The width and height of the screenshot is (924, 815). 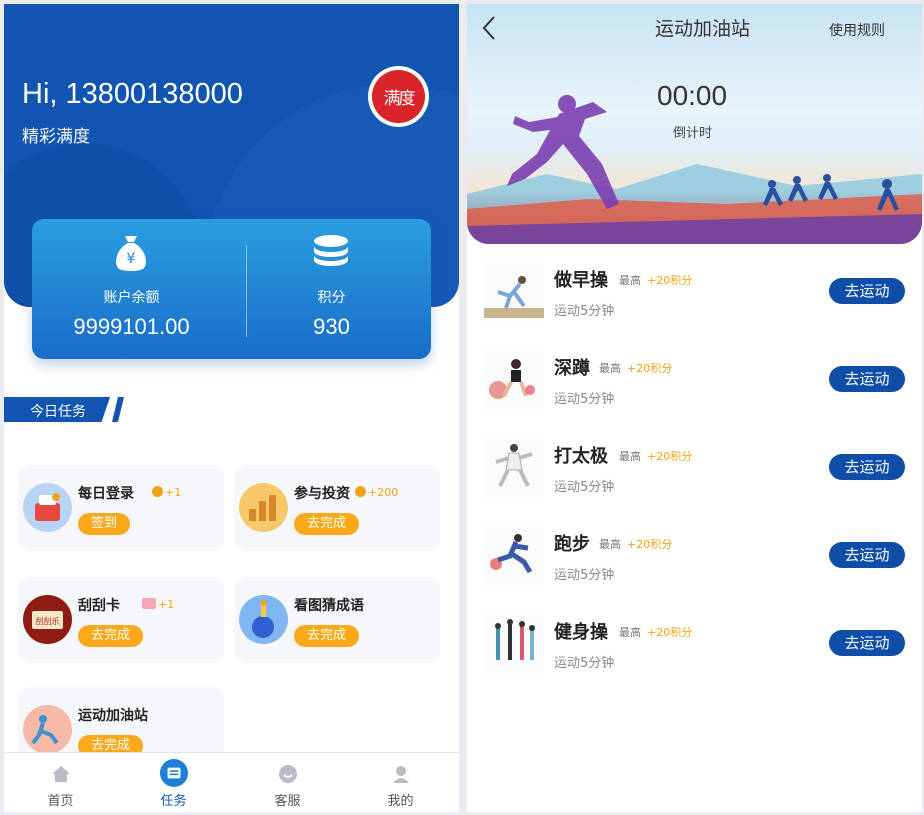 I want to click on exercise-name: 做早操, so click(x=581, y=280).